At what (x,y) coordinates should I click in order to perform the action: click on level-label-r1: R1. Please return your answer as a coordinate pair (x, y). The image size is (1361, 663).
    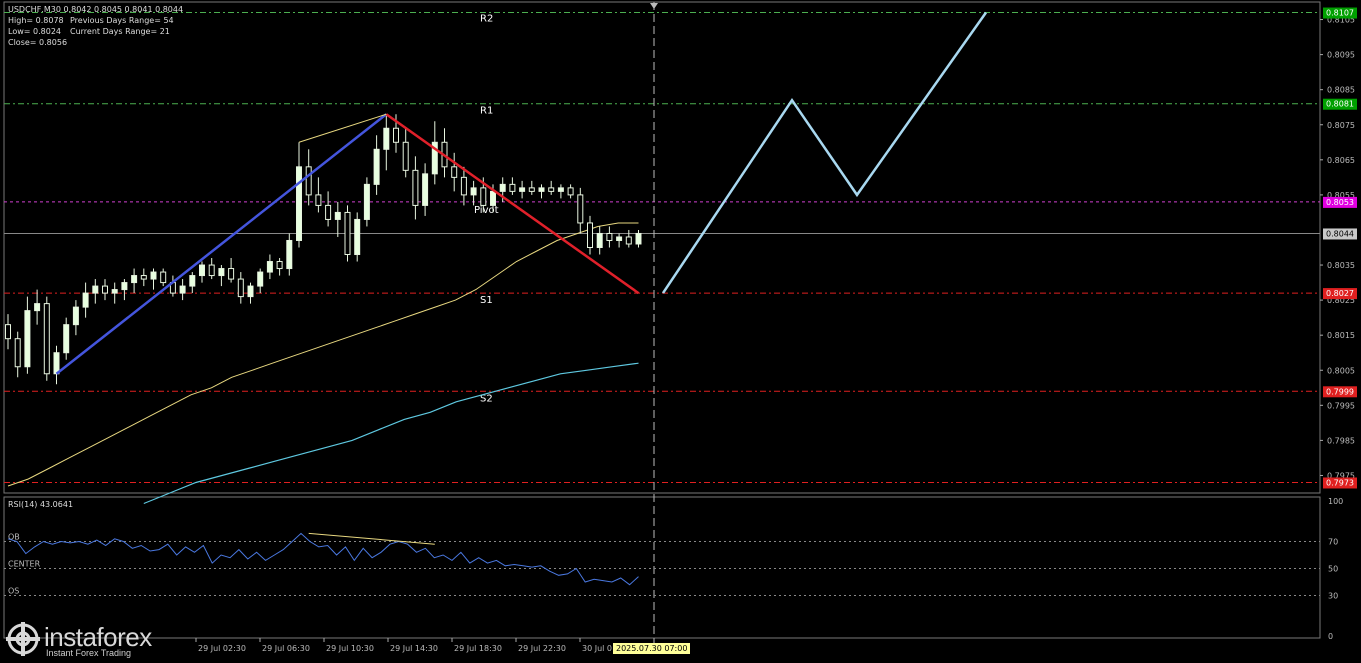
    Looking at the image, I should click on (486, 111).